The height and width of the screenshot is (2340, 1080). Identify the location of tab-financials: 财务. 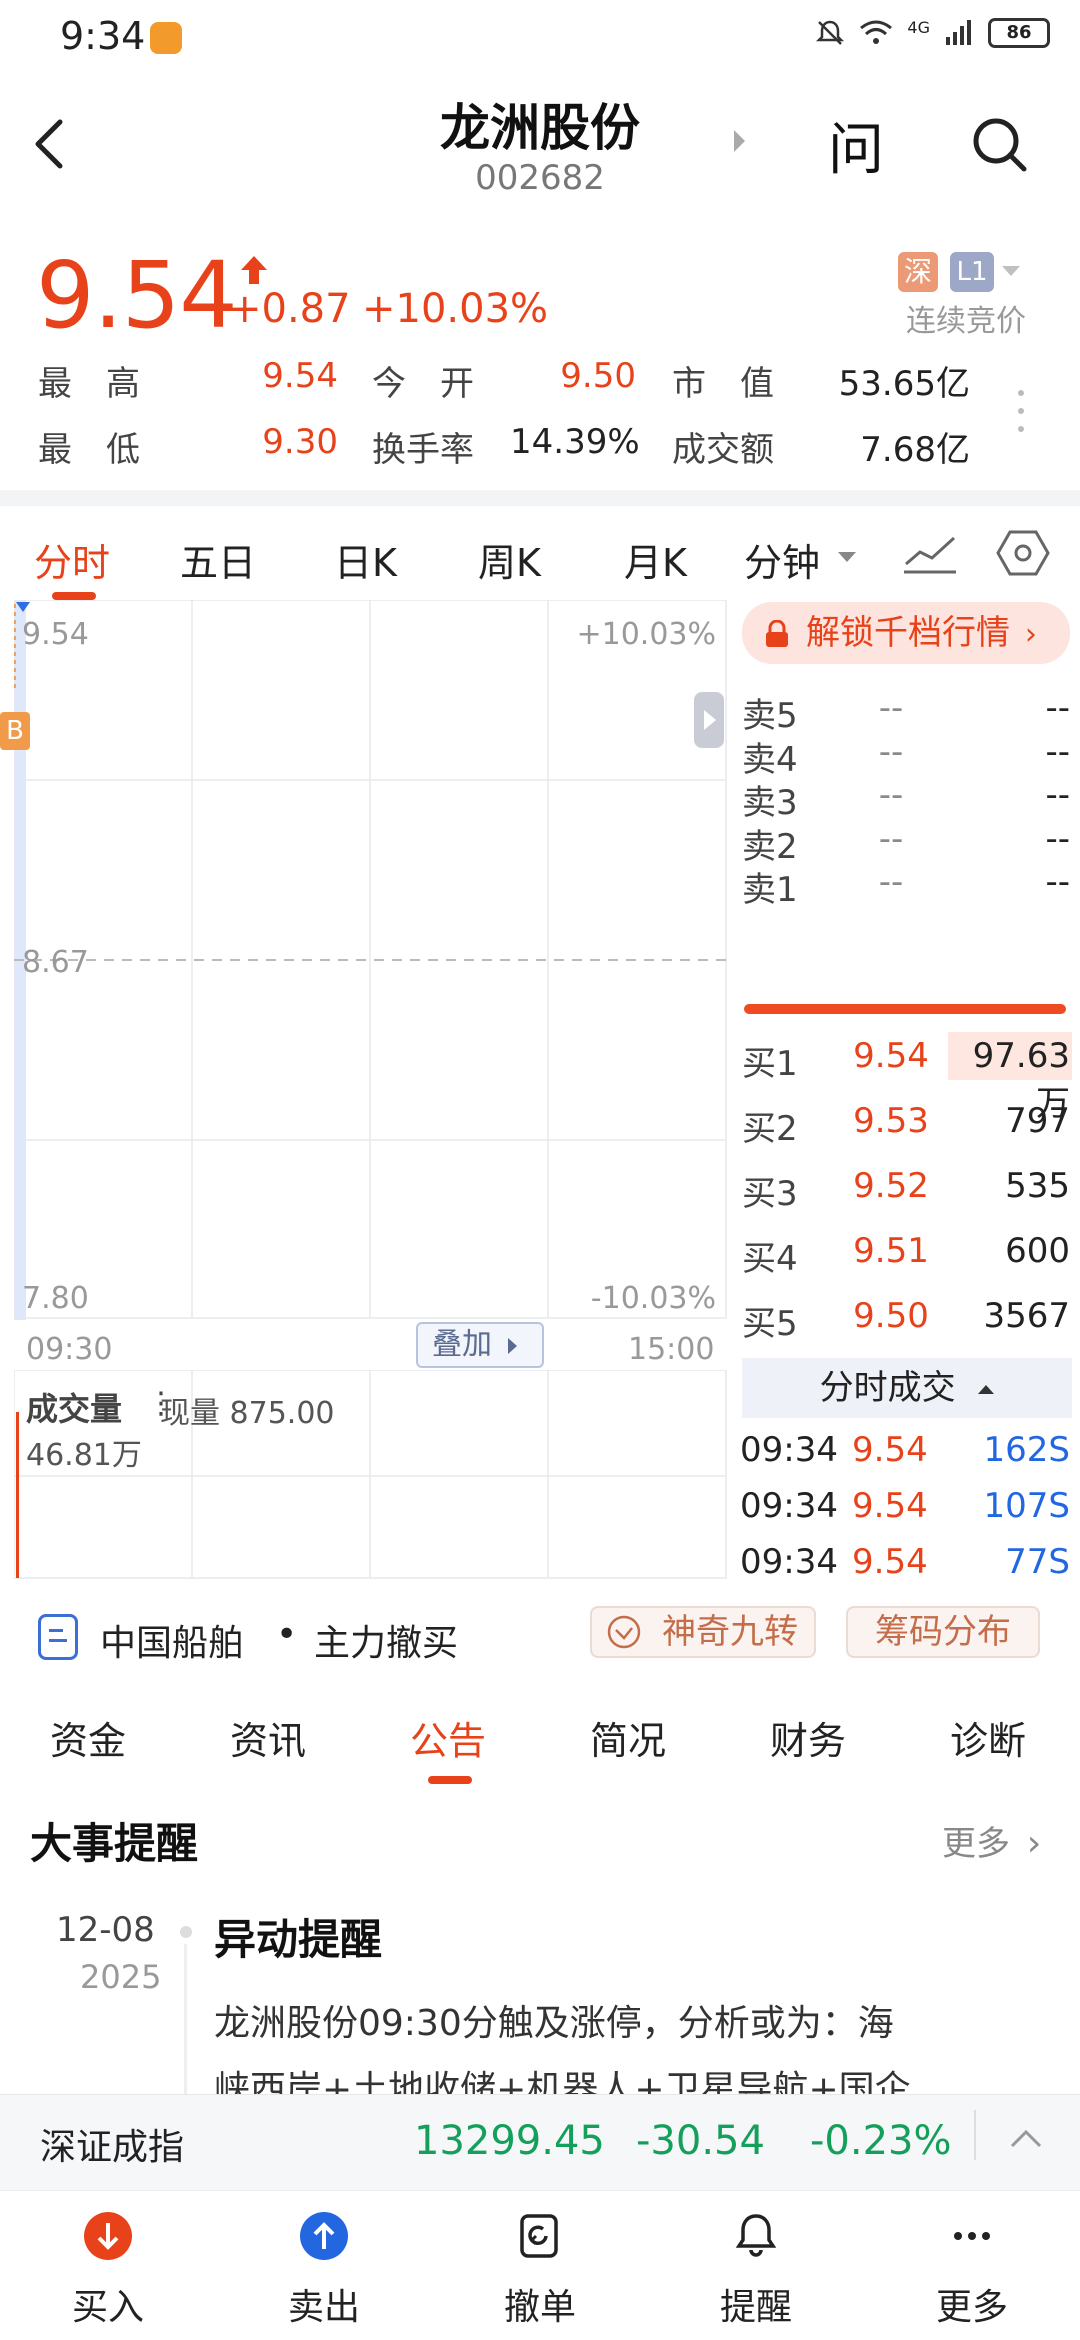
(808, 1737).